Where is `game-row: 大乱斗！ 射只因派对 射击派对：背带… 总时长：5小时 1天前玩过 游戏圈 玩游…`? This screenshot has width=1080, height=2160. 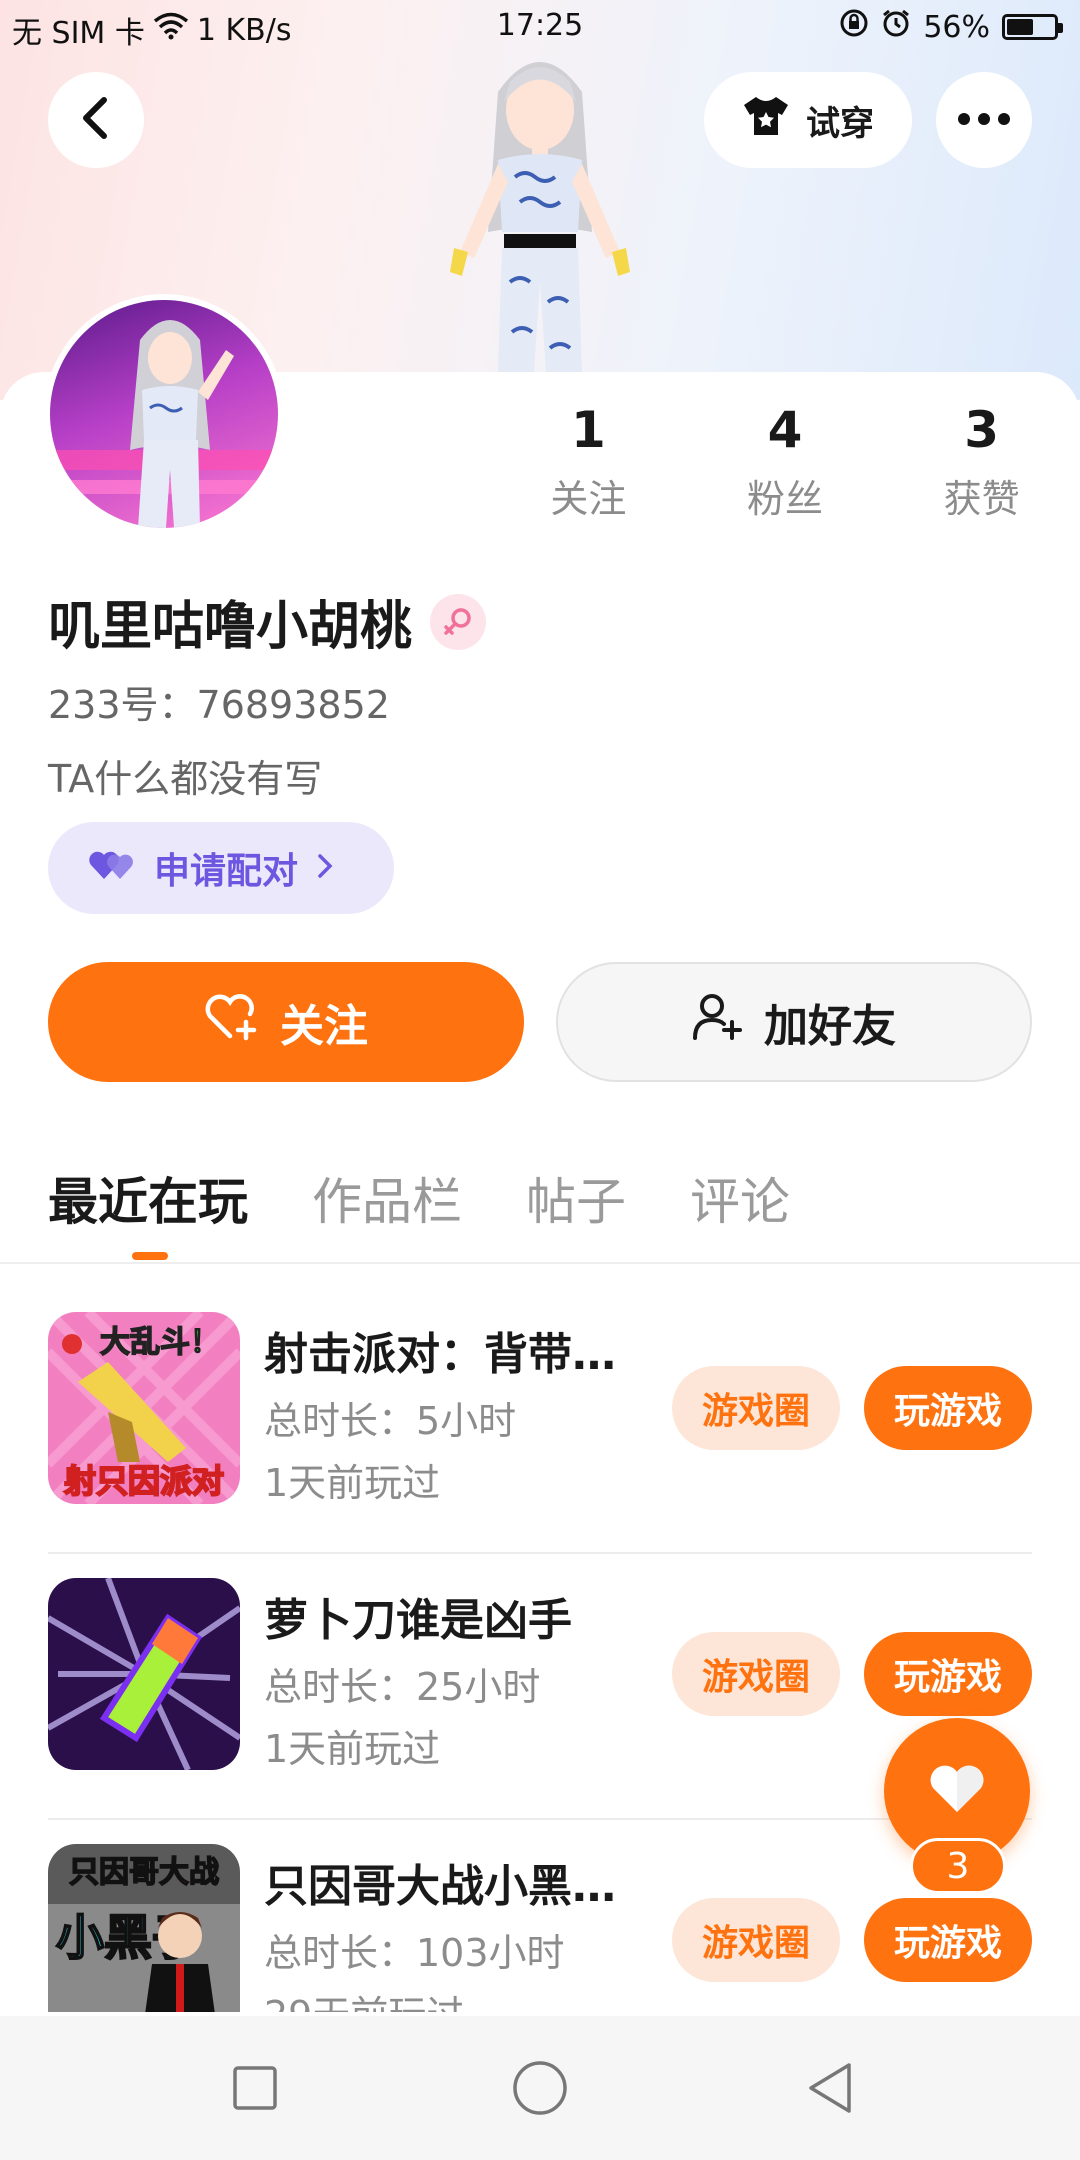 game-row: 大乱斗！ 射只因派对 射击派对：背带… 总时长：5小时 1天前玩过 游戏圈 玩游… is located at coordinates (540, 1445).